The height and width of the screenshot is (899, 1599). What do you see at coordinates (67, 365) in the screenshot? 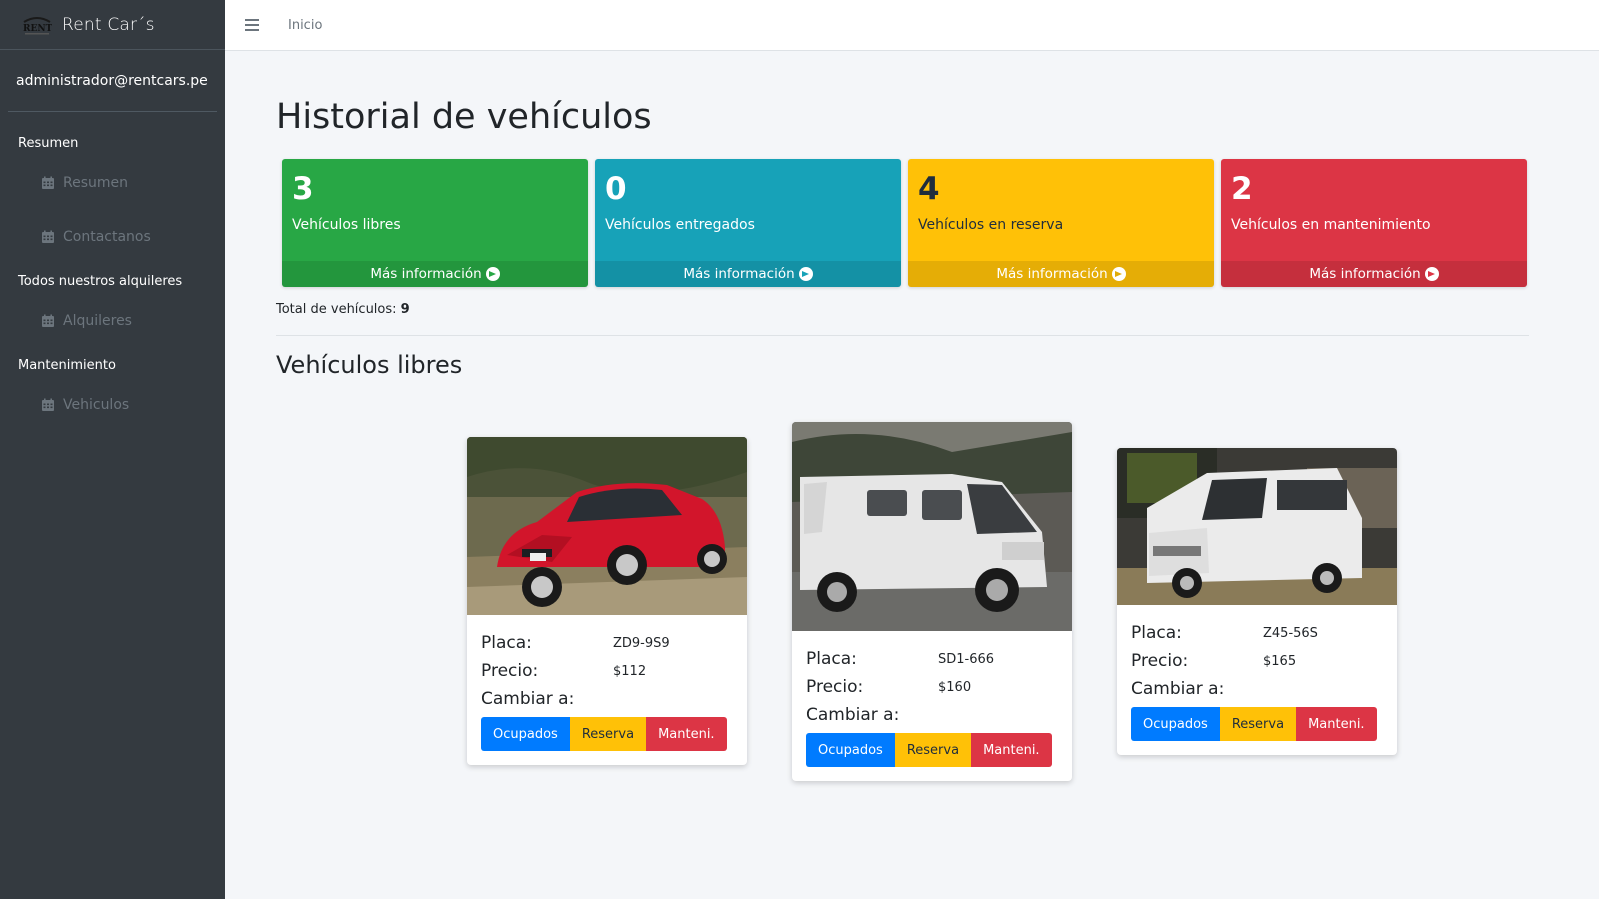
I see `nav-header-mantenimiento: Mantenimiento` at bounding box center [67, 365].